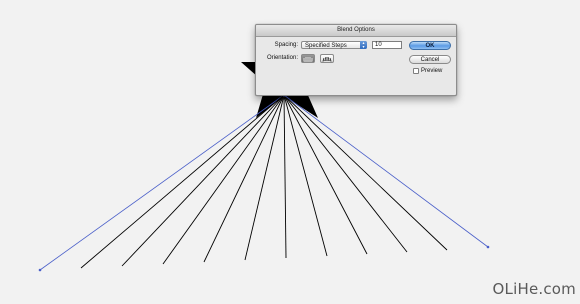 The image size is (580, 304). Describe the element at coordinates (432, 71) in the screenshot. I see `preview-label: Preview` at that location.